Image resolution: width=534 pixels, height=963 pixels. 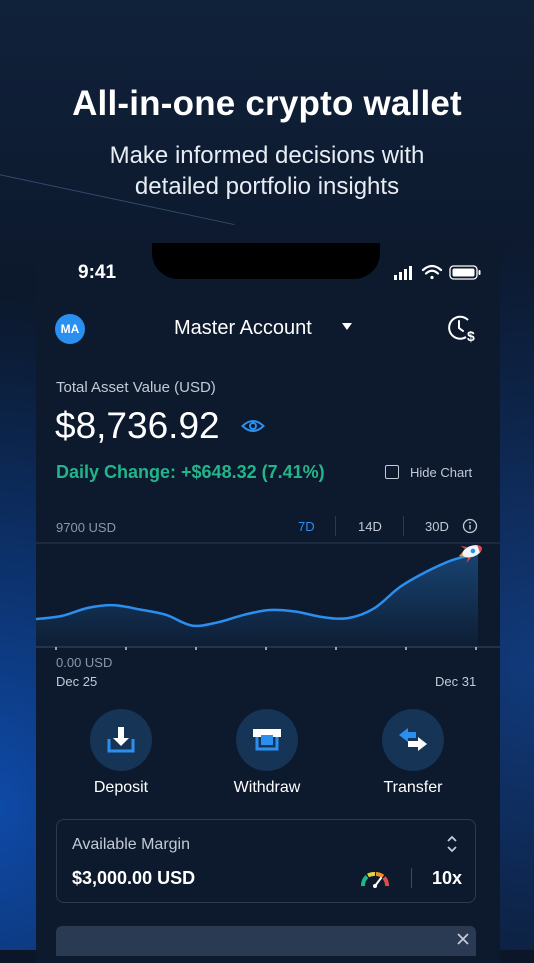 What do you see at coordinates (441, 472) in the screenshot?
I see `hide-chart-label: Hide Chart` at bounding box center [441, 472].